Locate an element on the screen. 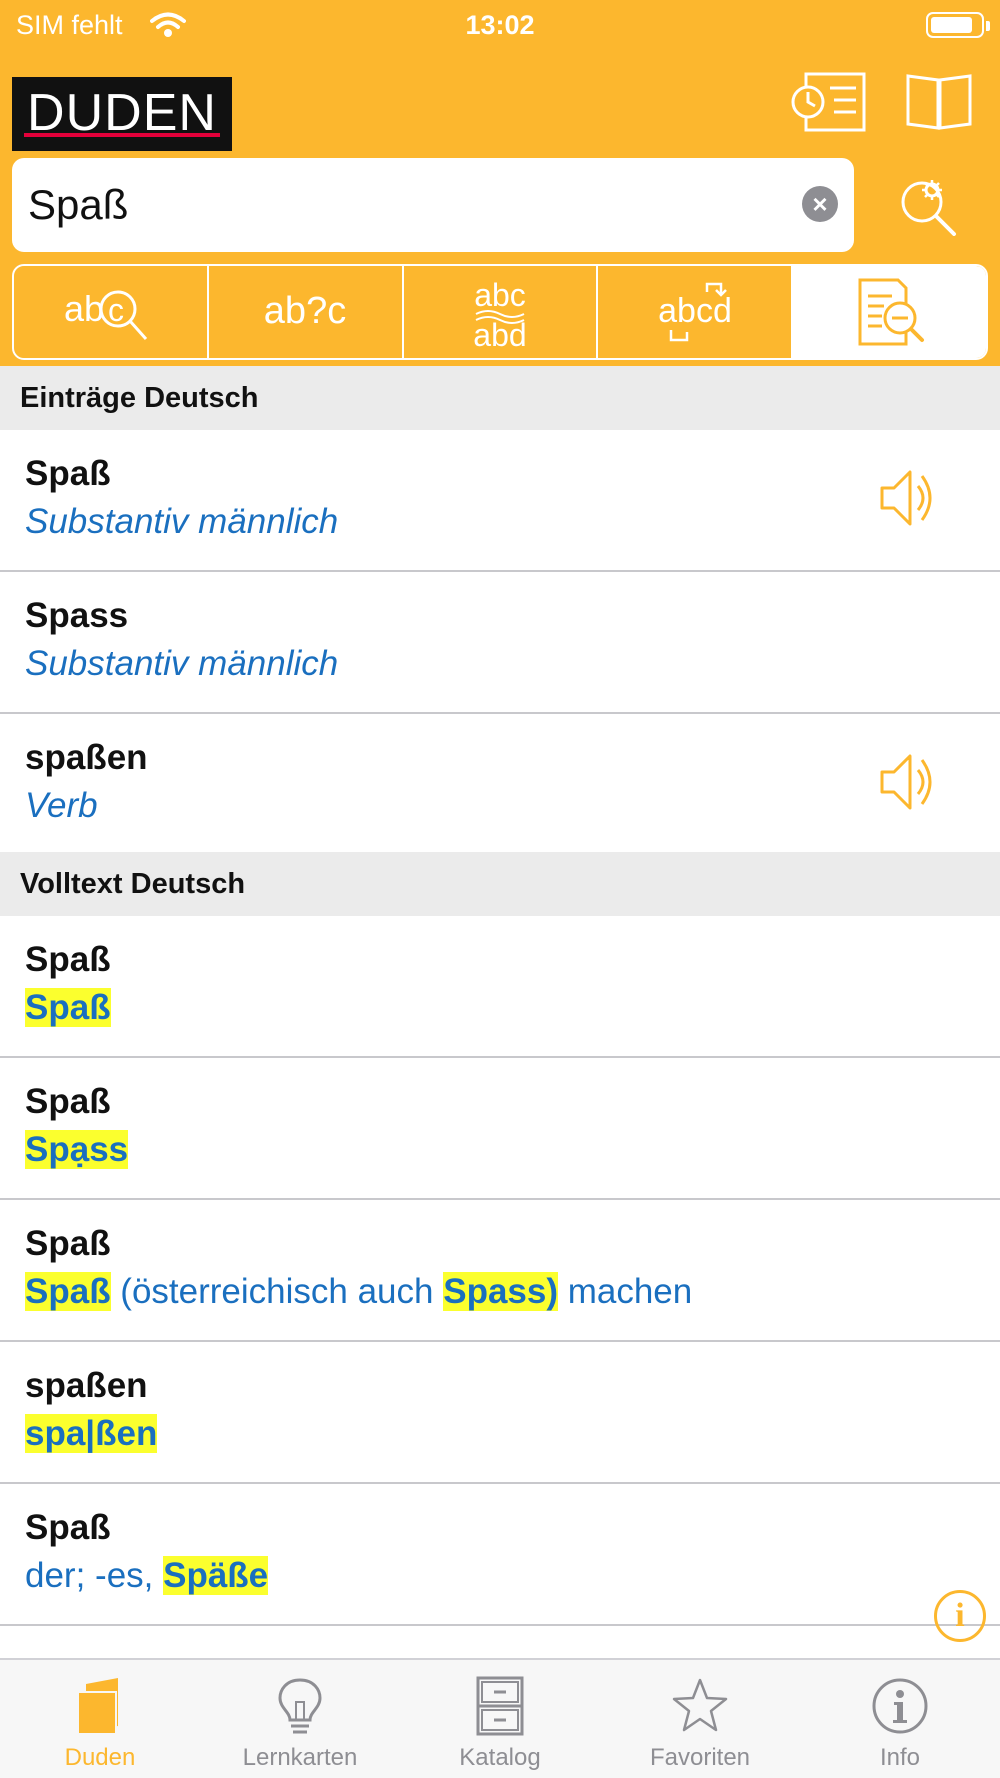 This screenshot has width=1000, height=1778. history-icon is located at coordinates (828, 102).